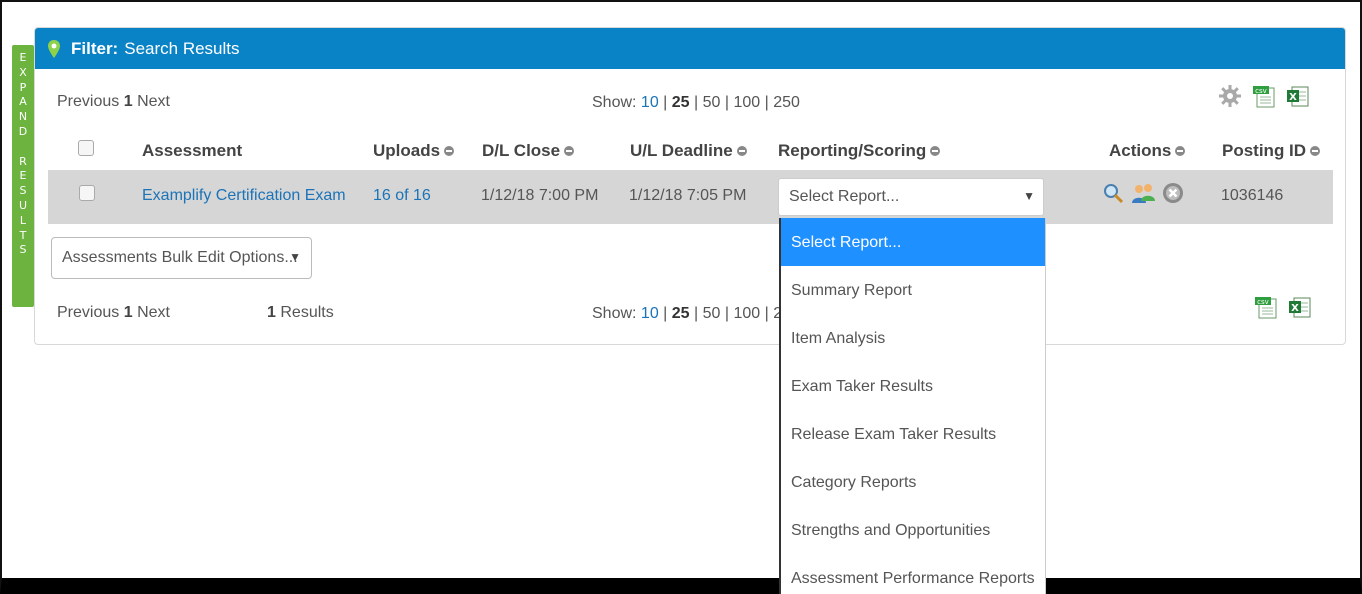 The height and width of the screenshot is (594, 1362). Describe the element at coordinates (271, 312) in the screenshot. I see `results-number: 1` at that location.